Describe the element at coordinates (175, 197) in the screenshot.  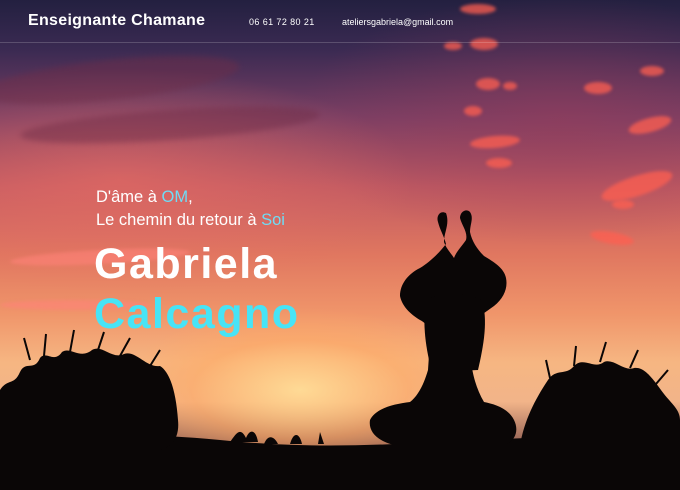
I see `tagline-accent-om: OM` at that location.